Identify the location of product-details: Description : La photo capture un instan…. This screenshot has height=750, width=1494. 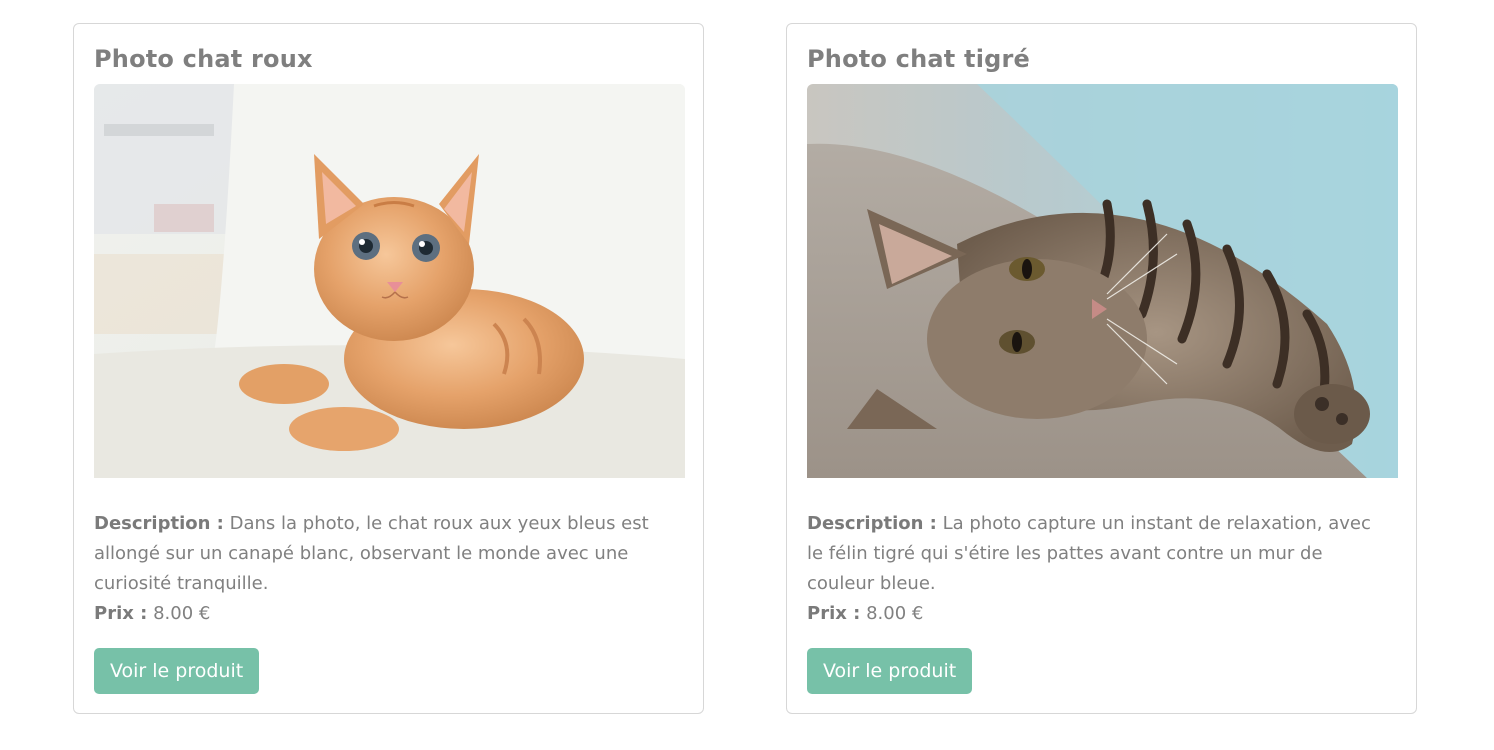
(1097, 569).